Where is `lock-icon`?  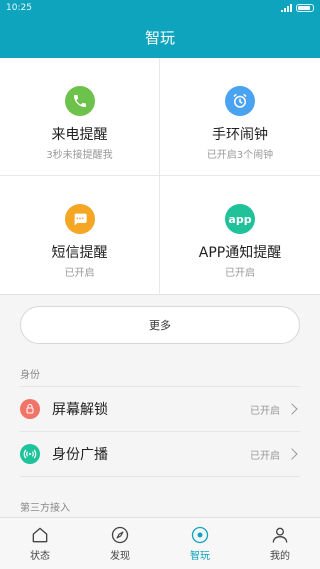
lock-icon is located at coordinates (30, 409).